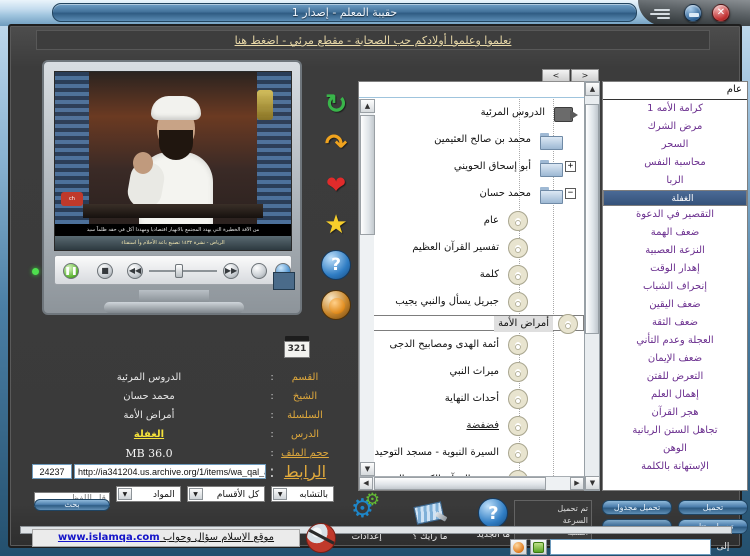 The image size is (750, 556). Describe the element at coordinates (675, 449) in the screenshot. I see `lessons-list-item: الوهن` at that location.